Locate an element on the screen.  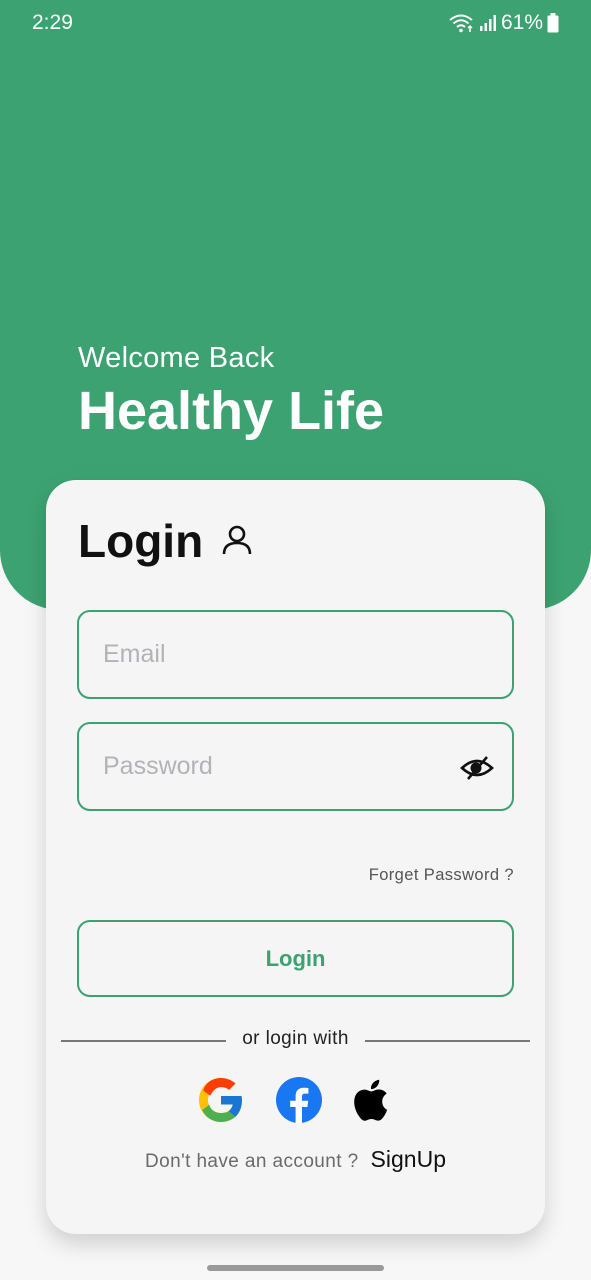
signup-row: Don't have an account ? SignUp is located at coordinates (295, 1159).